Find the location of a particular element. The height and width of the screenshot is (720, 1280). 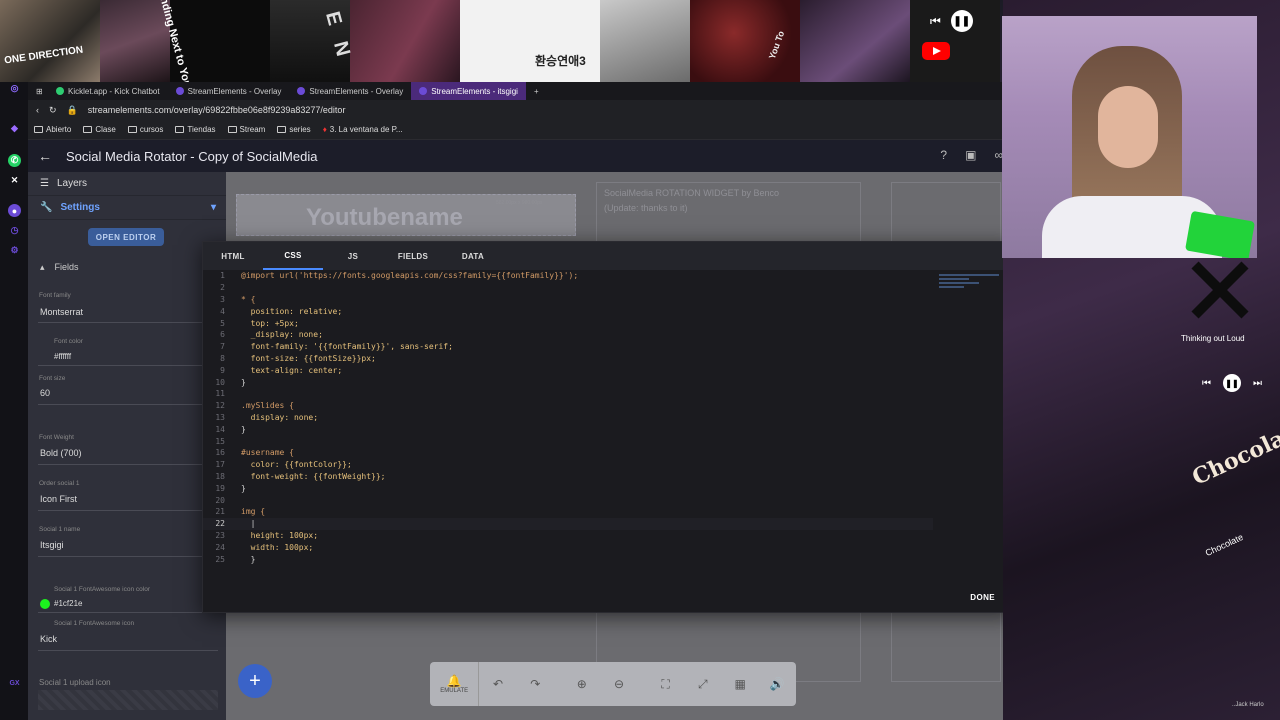

code-line: 6 _display: none; is located at coordinates (568, 335).